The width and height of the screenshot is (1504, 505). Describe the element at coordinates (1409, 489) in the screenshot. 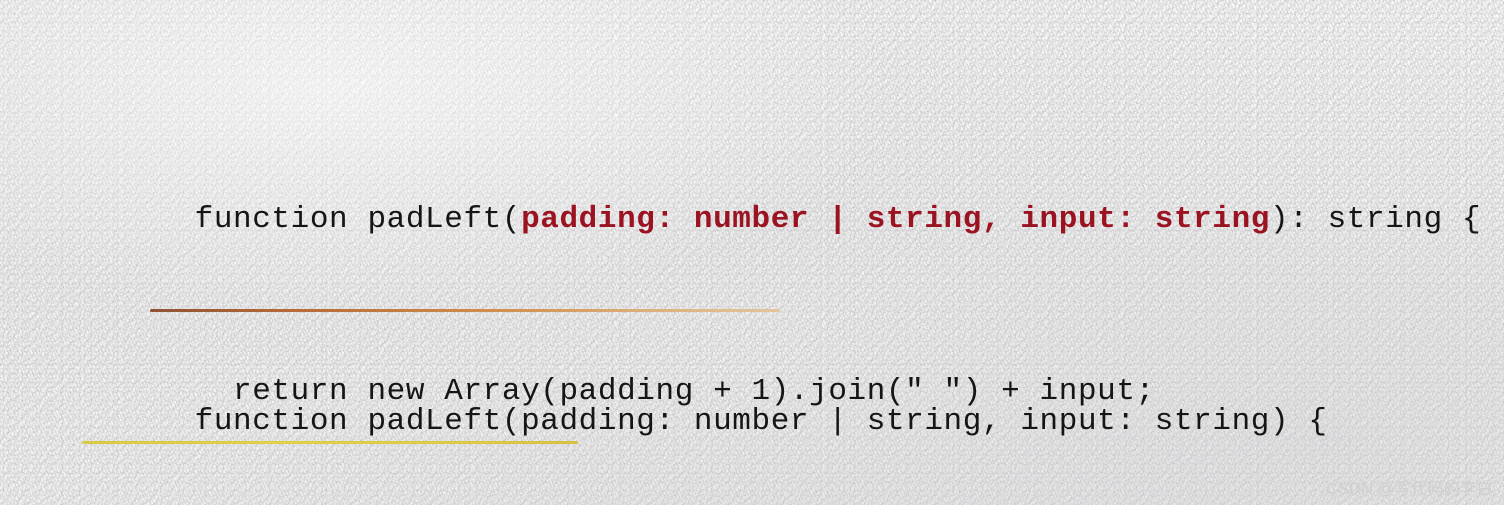

I see `csdn-watermark: CSDN @写代码的李白` at that location.